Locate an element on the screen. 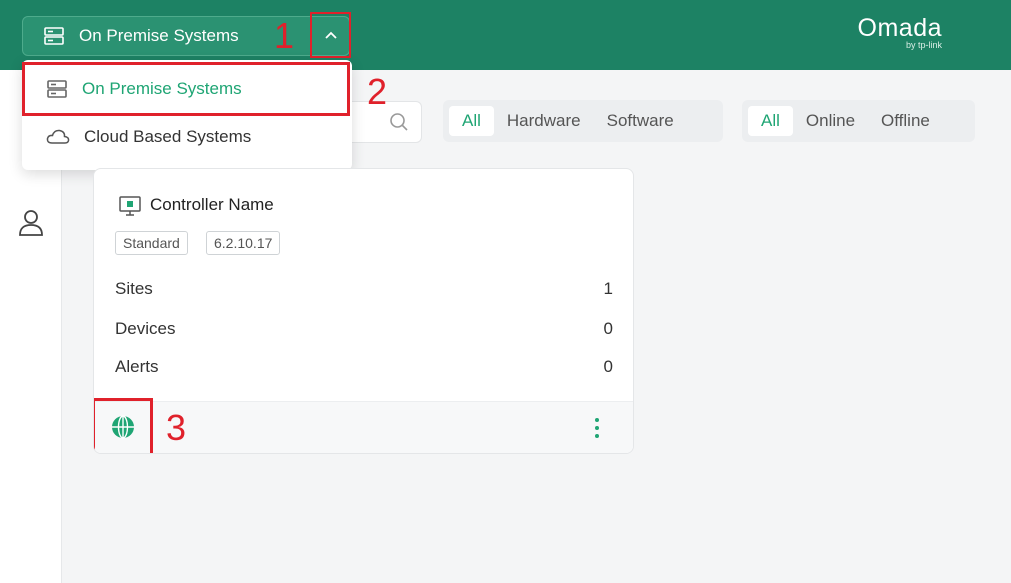  more-options-icon is located at coordinates (597, 428).